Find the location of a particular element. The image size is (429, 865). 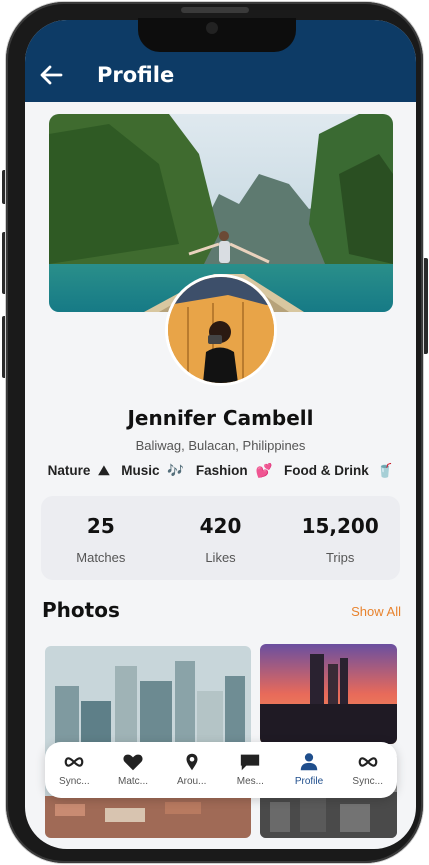

front-camera is located at coordinates (212, 28).